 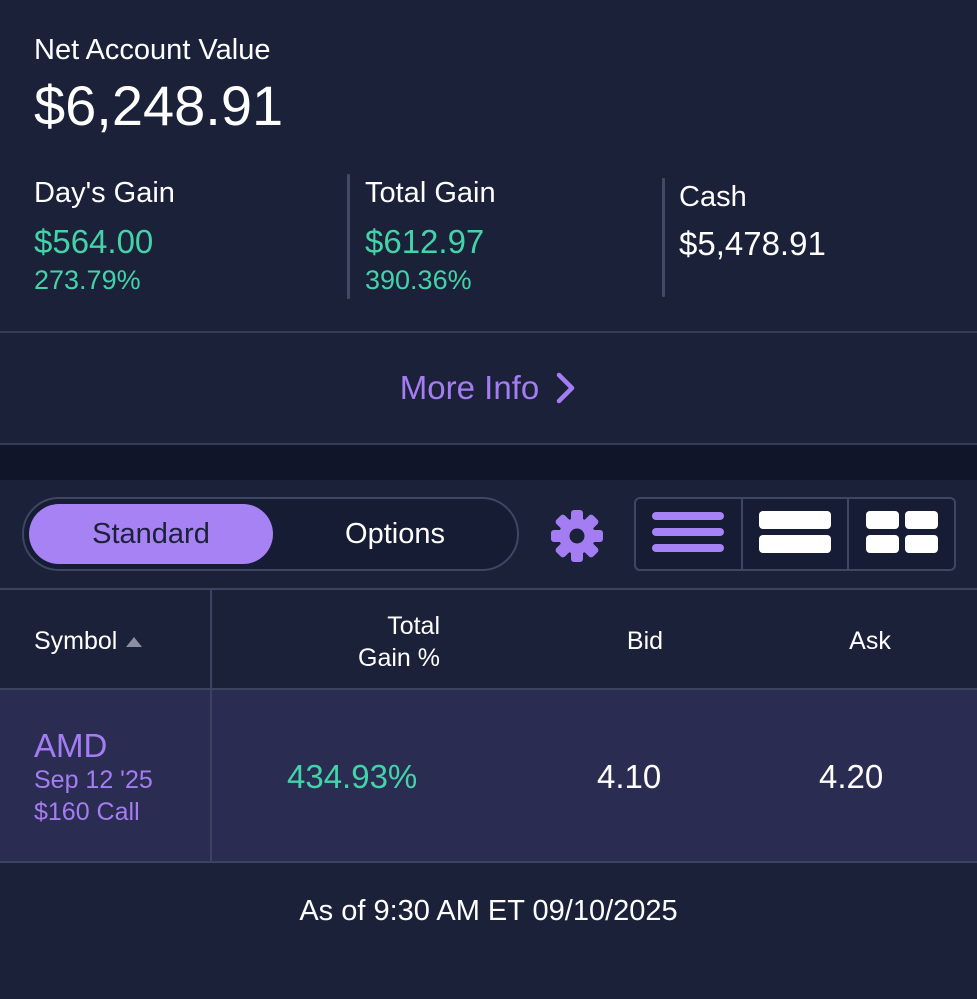 I want to click on list-view-button, so click(x=688, y=534).